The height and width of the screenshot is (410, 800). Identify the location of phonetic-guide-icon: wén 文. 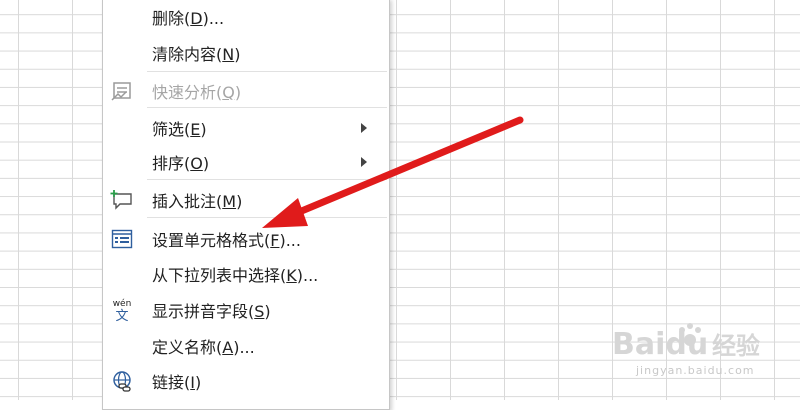
(122, 310).